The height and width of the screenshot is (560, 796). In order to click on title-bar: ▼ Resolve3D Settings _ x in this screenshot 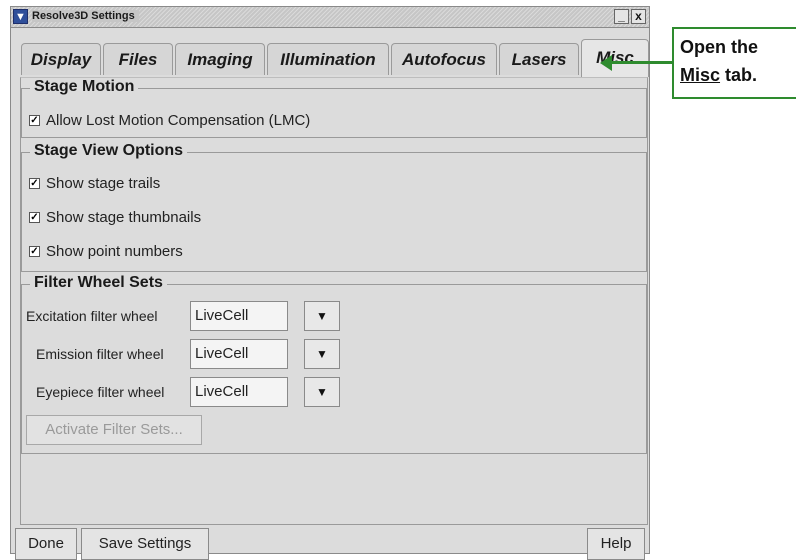, I will do `click(330, 17)`.